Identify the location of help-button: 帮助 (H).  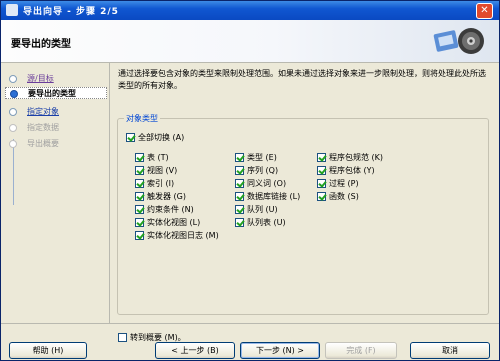
(48, 350).